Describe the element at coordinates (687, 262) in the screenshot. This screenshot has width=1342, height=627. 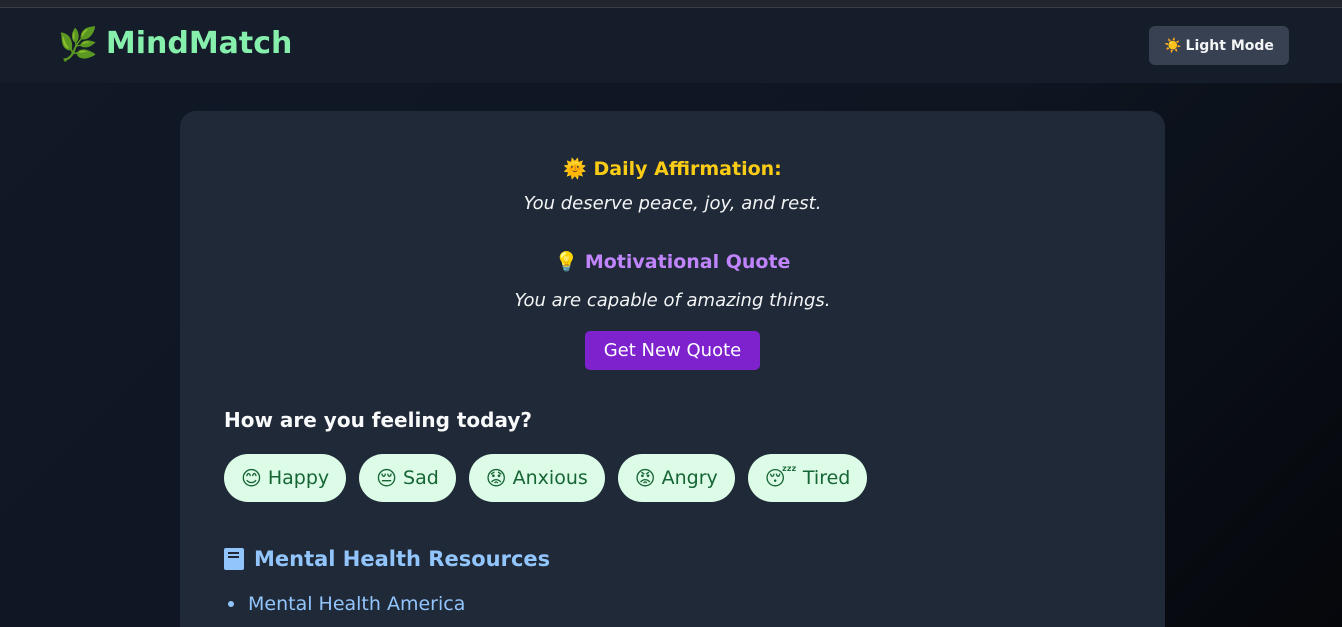
I see `quote-title: Motivational Quote` at that location.